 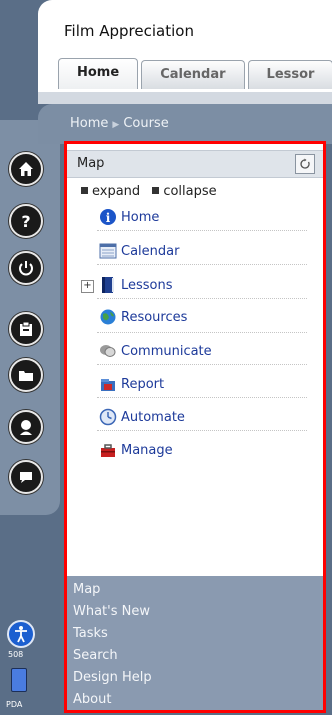 I want to click on tab-calendar: Calendar, so click(x=193, y=74).